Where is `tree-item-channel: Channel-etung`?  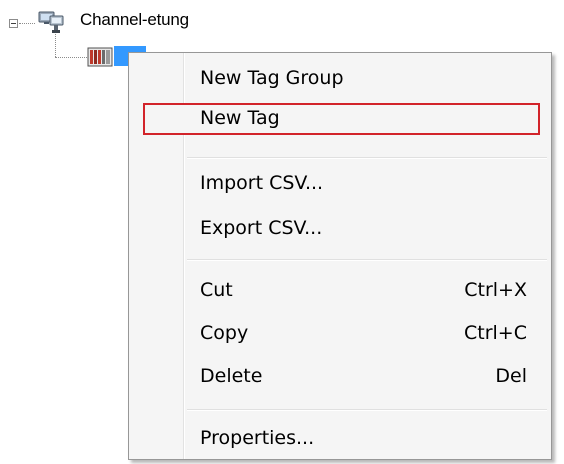 tree-item-channel: Channel-etung is located at coordinates (134, 20).